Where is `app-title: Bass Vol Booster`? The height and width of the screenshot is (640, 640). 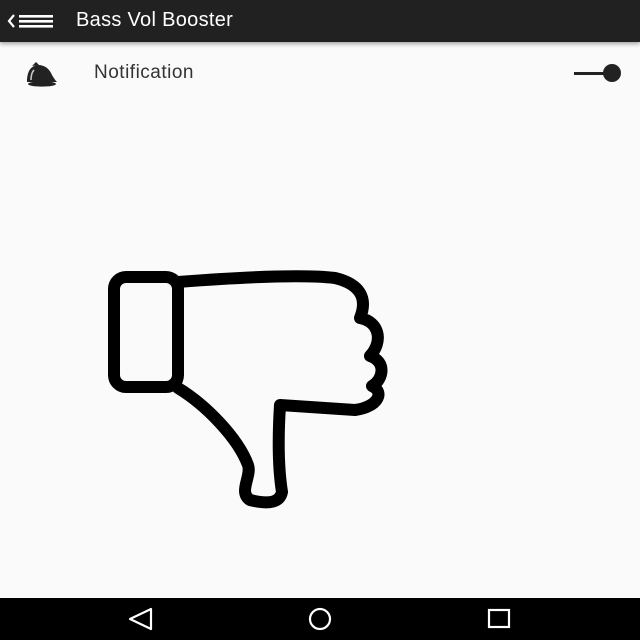 app-title: Bass Vol Booster is located at coordinates (155, 20).